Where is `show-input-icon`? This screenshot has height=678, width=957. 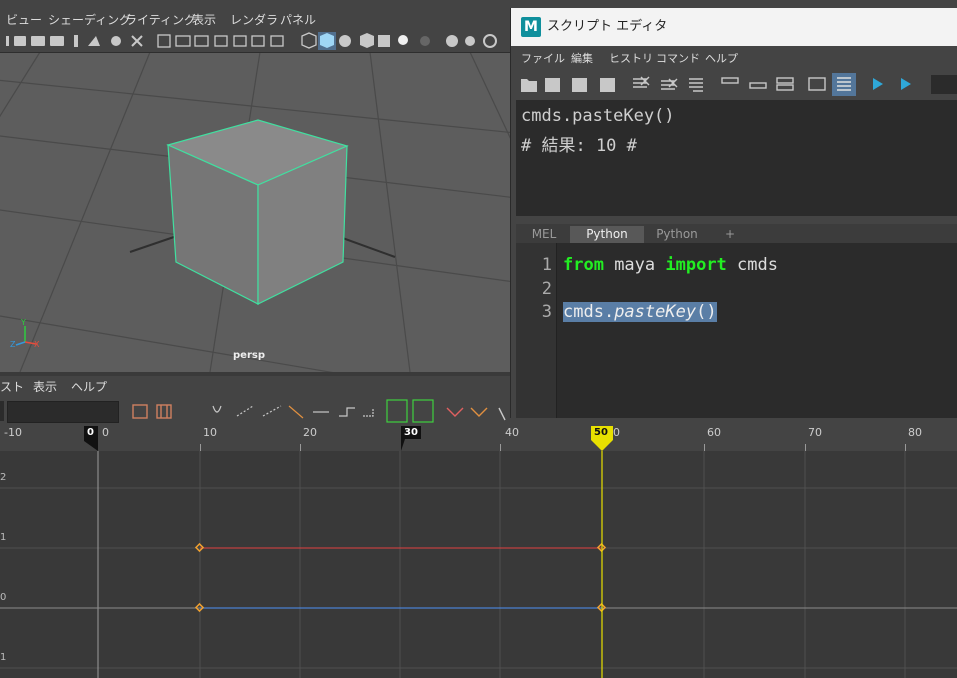 show-input-icon is located at coordinates (758, 85).